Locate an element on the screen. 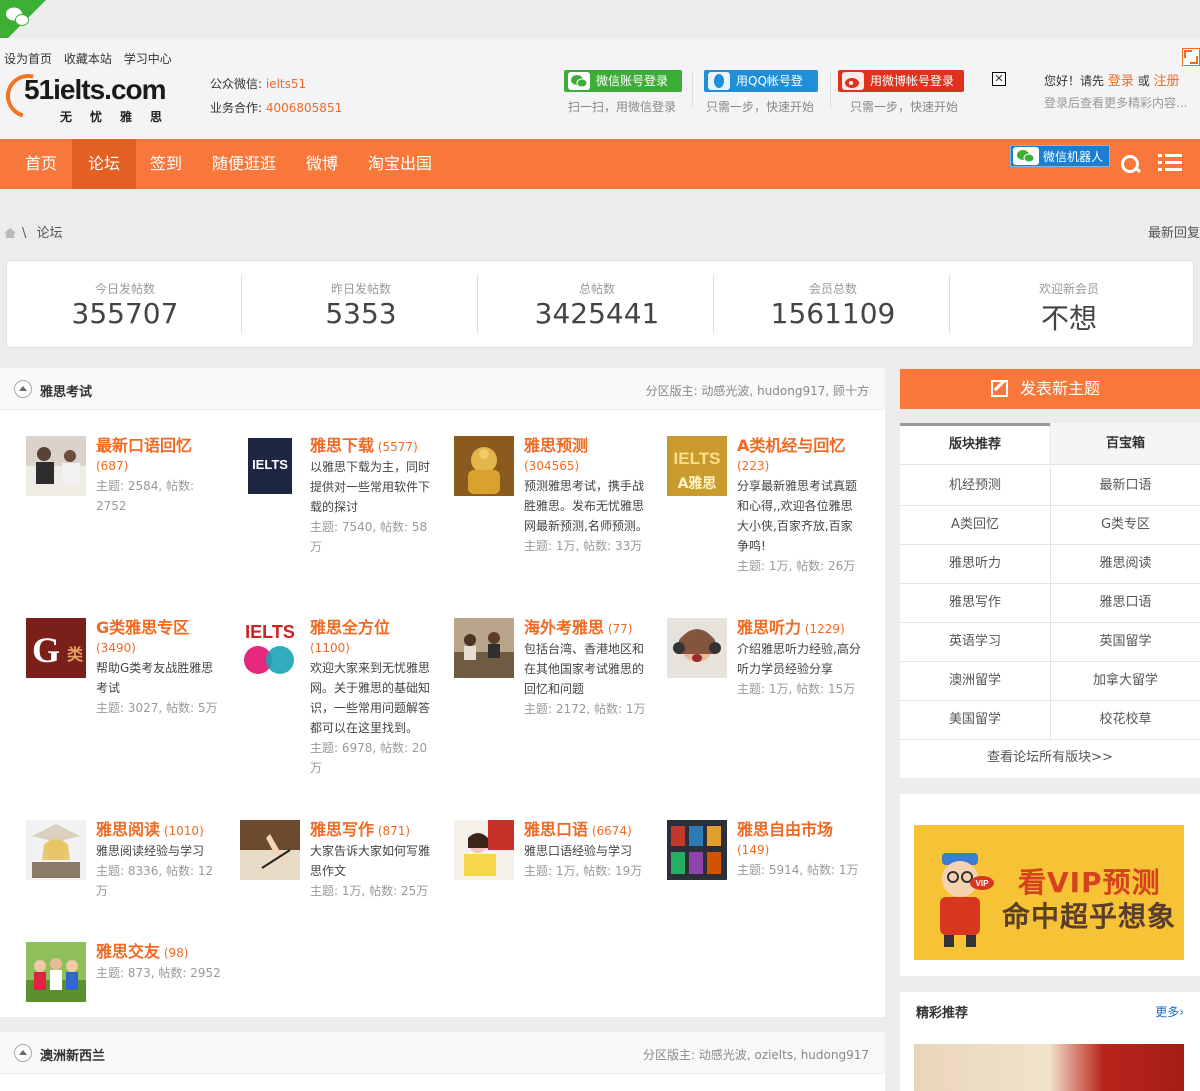  section-title: 雅思考试 is located at coordinates (66, 390).